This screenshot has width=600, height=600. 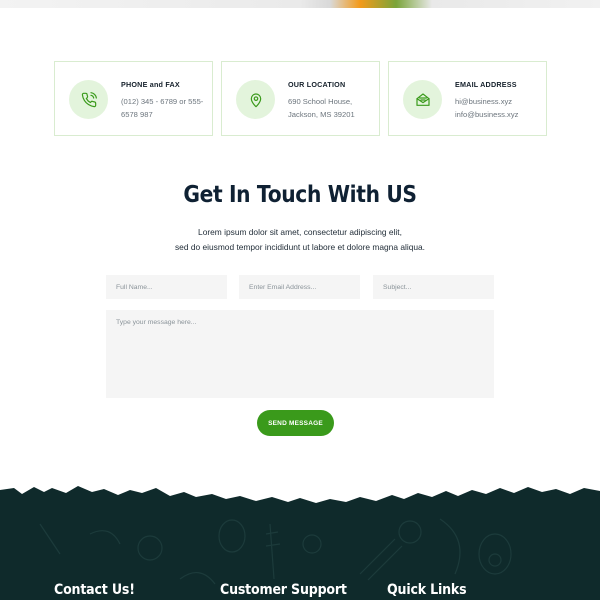 I want to click on card-line: (012) 345 - 6789 or 555-, so click(x=162, y=101).